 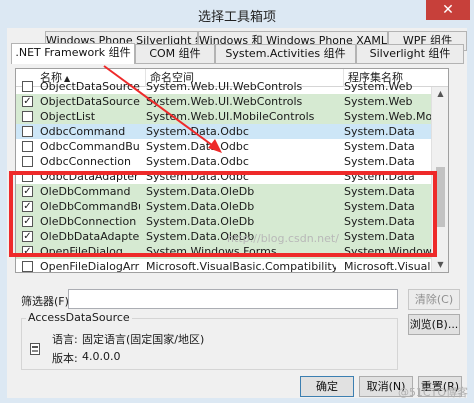 I want to click on row-name: OdbcConnection, so click(x=85, y=161).